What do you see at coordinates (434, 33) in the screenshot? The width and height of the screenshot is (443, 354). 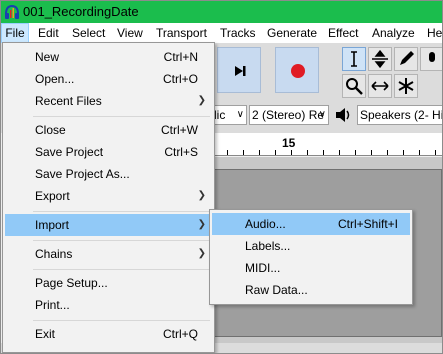 I see `menu-help: He` at bounding box center [434, 33].